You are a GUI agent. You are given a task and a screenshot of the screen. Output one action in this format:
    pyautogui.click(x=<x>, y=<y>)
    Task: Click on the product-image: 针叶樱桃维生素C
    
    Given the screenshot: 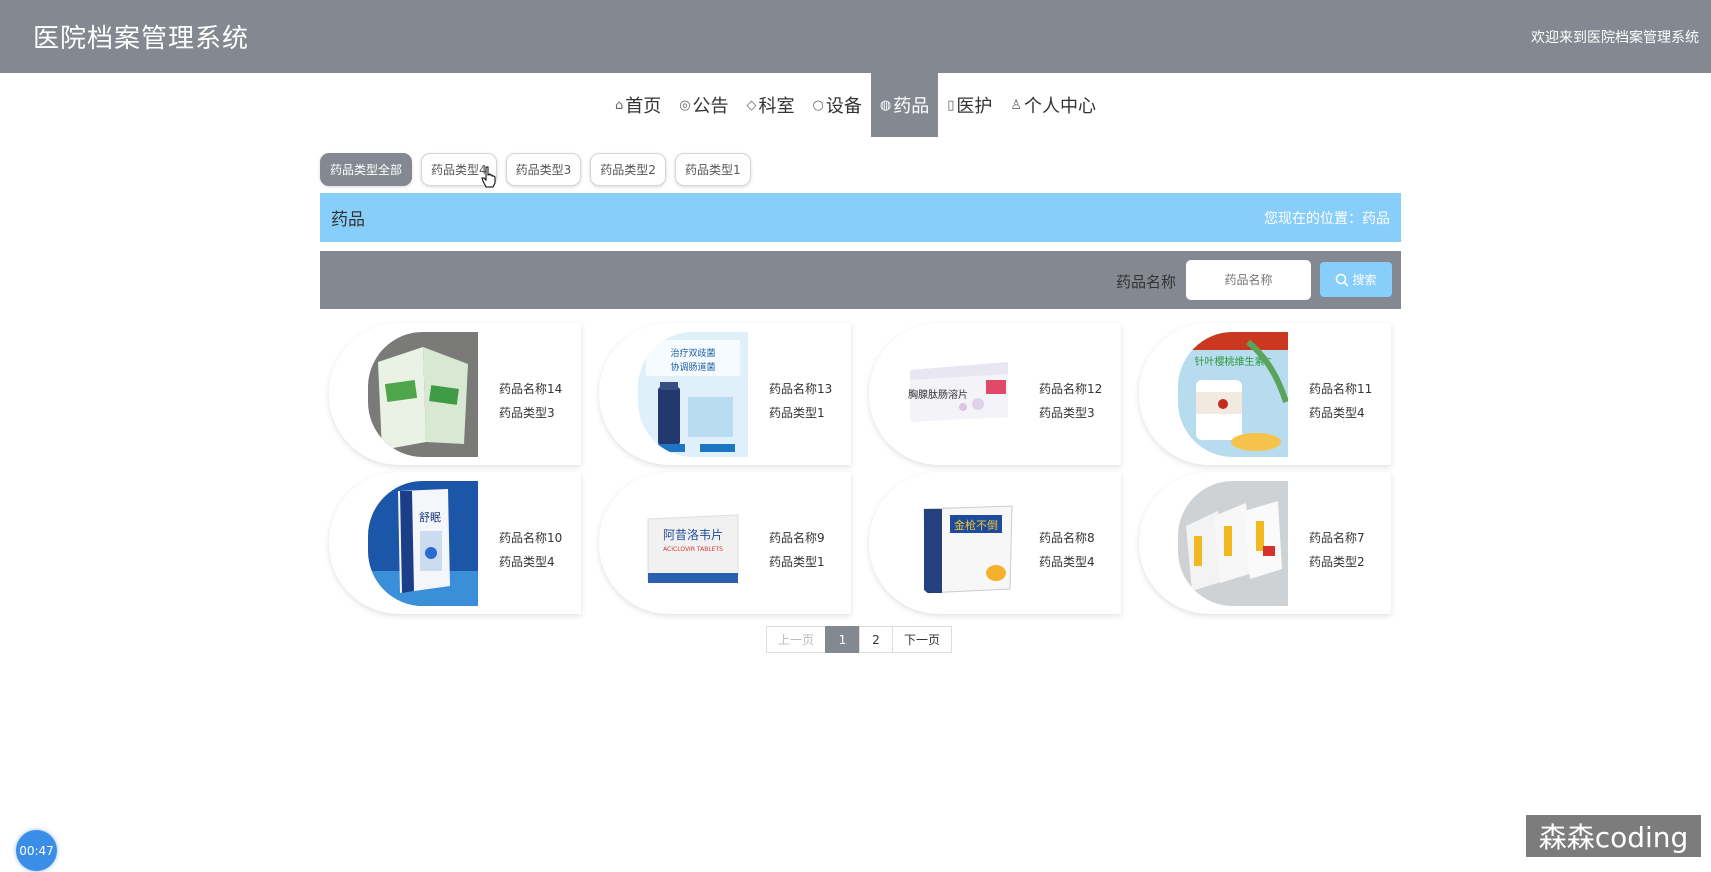 What is the action you would take?
    pyautogui.click(x=1233, y=394)
    